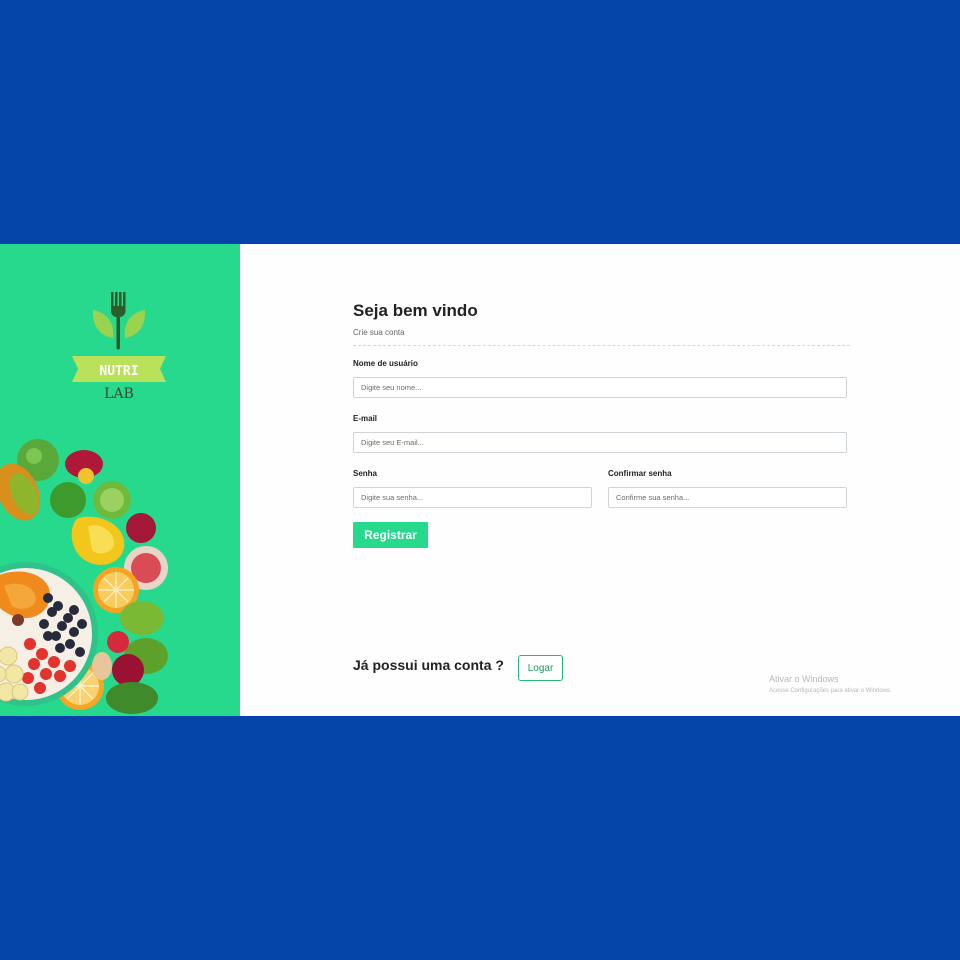 The height and width of the screenshot is (960, 960). Describe the element at coordinates (135, 324) in the screenshot. I see `right-leaf-icon` at that location.